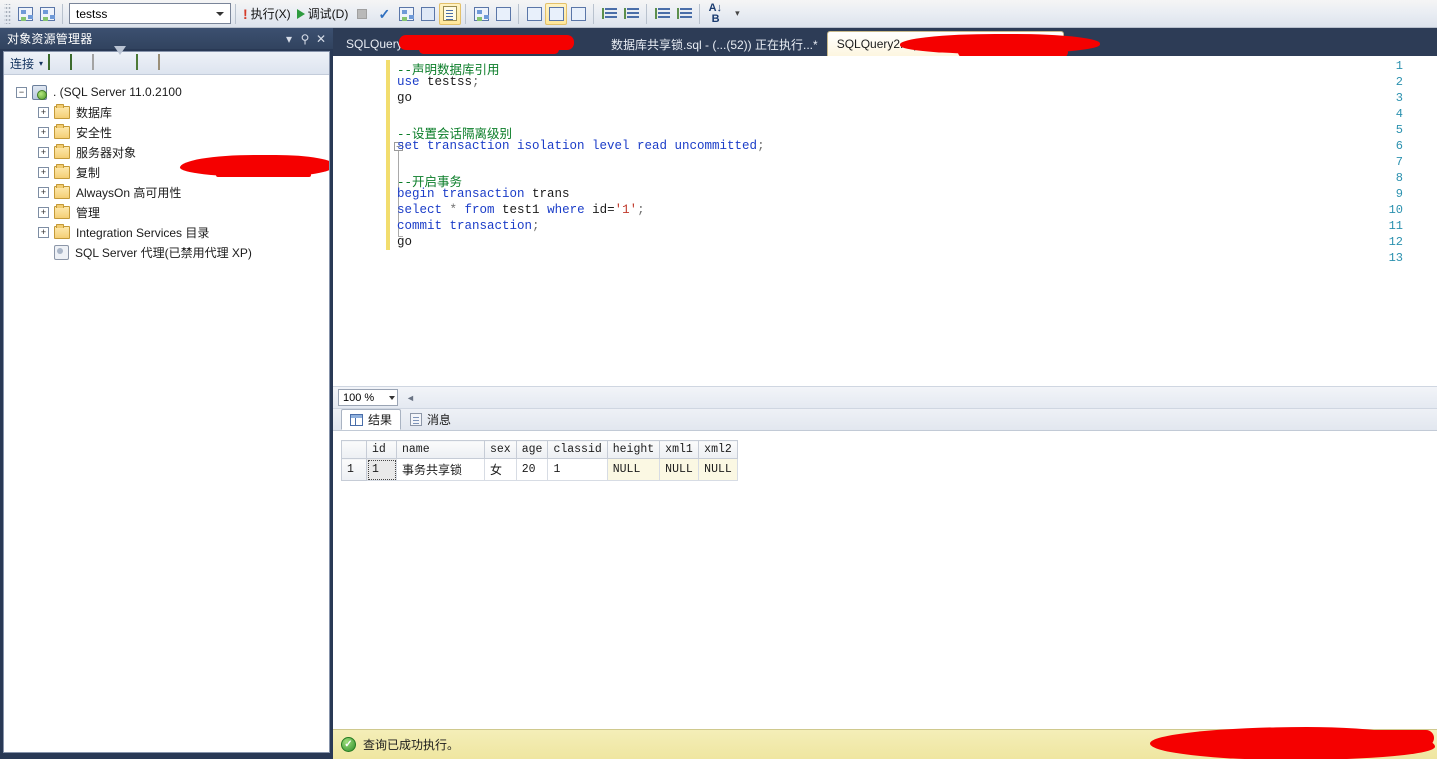  I want to click on decrease-indent-button, so click(684, 14).